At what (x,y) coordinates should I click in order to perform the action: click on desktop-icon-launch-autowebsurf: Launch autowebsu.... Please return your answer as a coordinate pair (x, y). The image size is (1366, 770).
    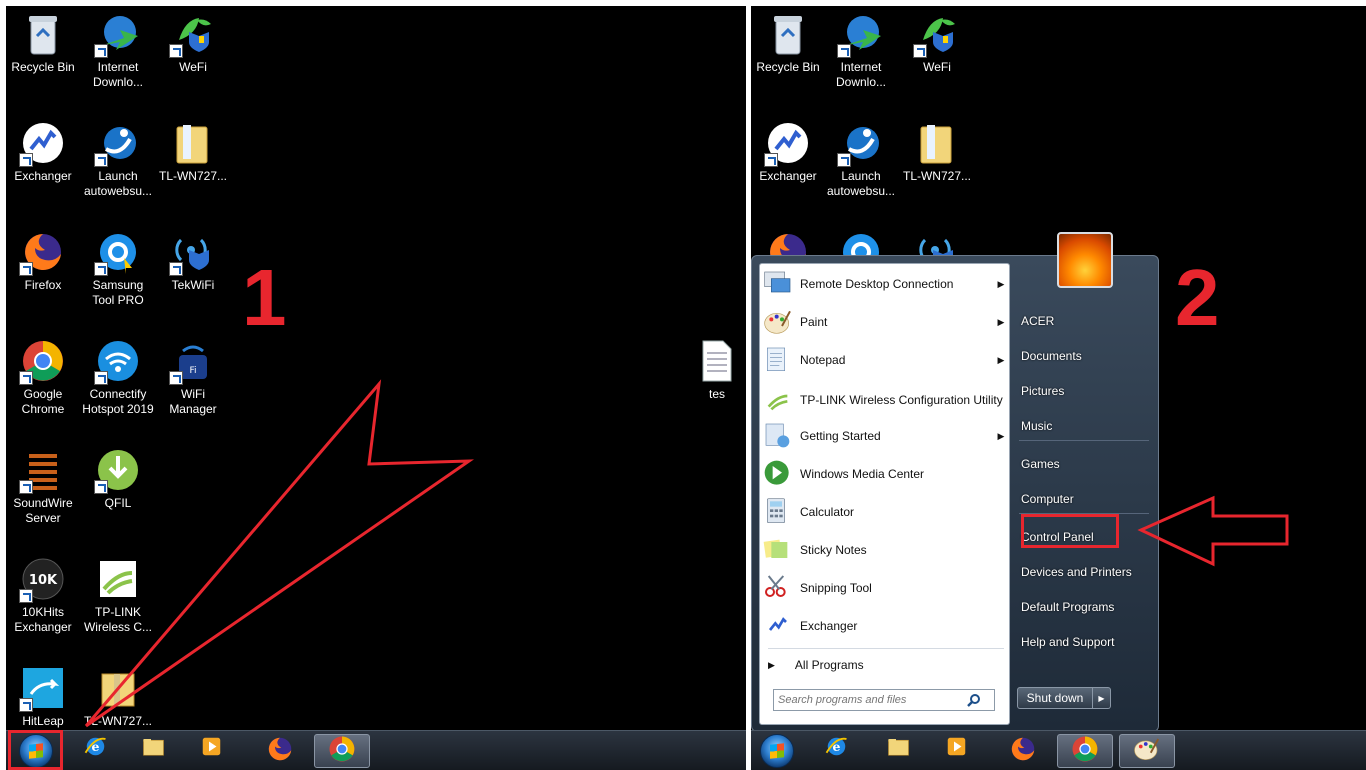
    Looking at the image, I should click on (861, 159).